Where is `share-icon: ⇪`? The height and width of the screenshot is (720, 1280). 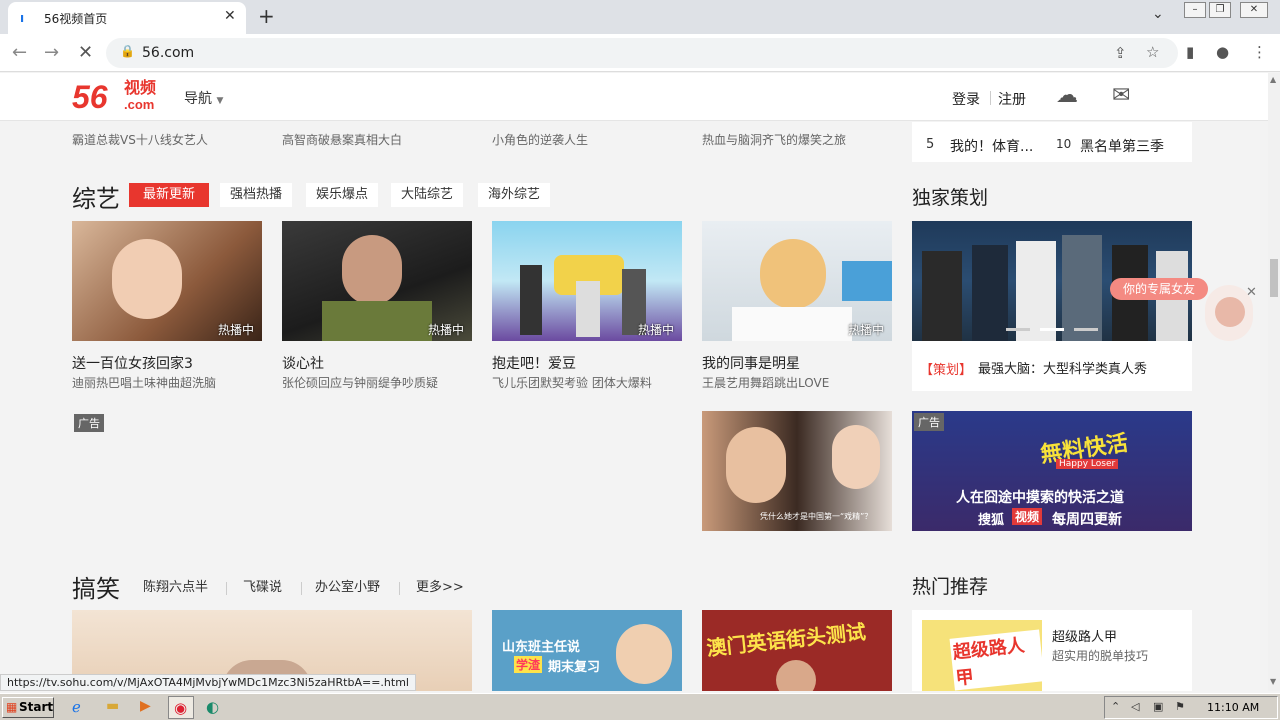
share-icon: ⇪ is located at coordinates (1120, 53).